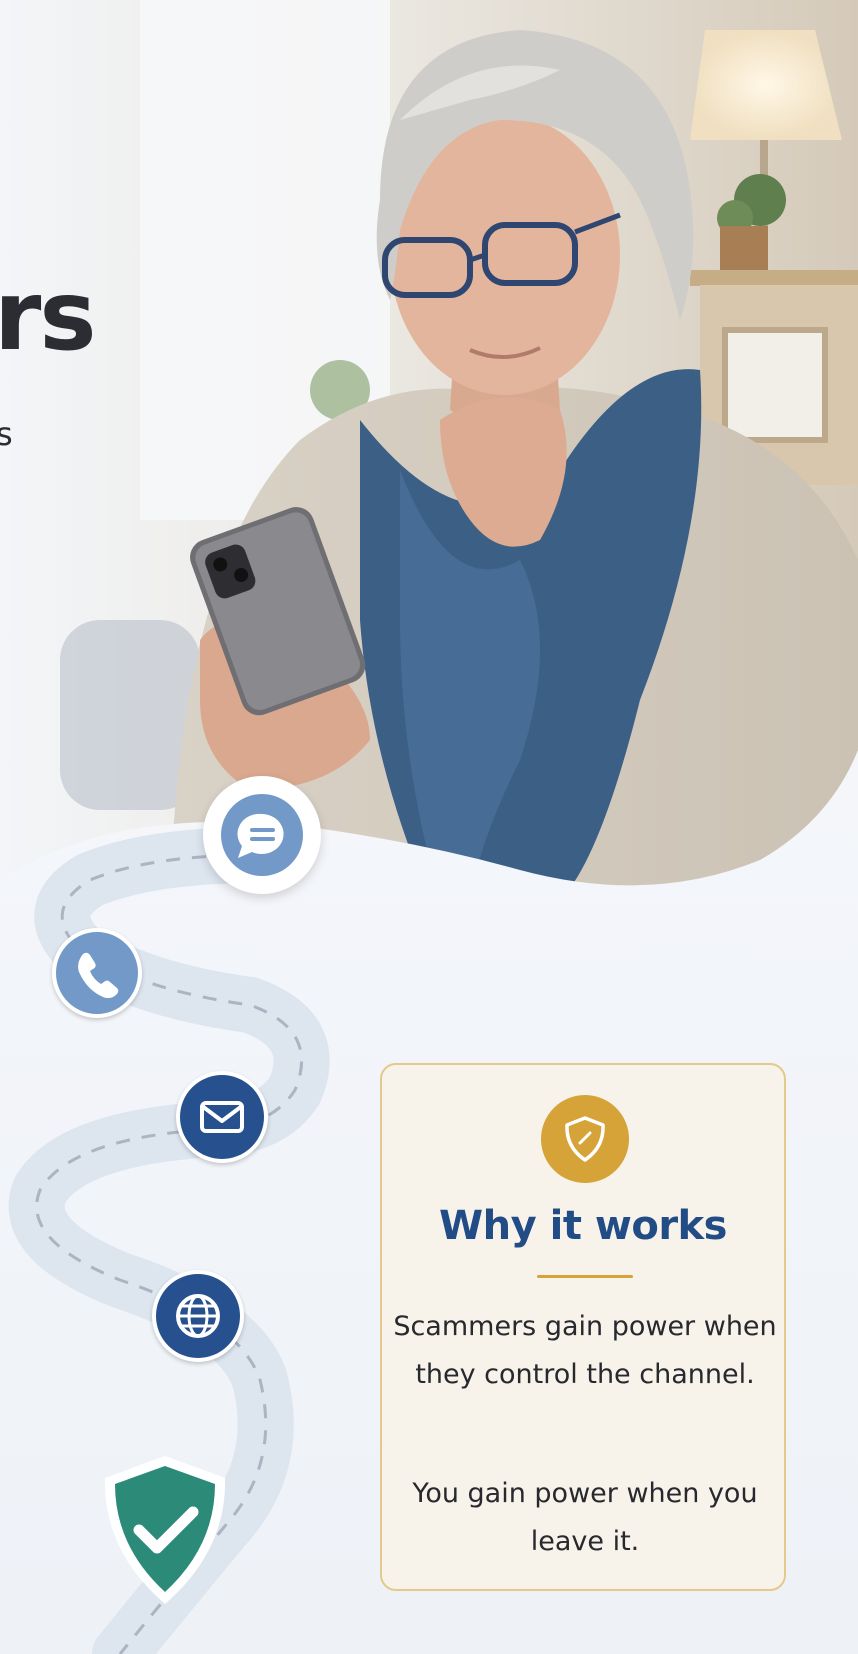  I want to click on shield-icon, so click(585, 1139).